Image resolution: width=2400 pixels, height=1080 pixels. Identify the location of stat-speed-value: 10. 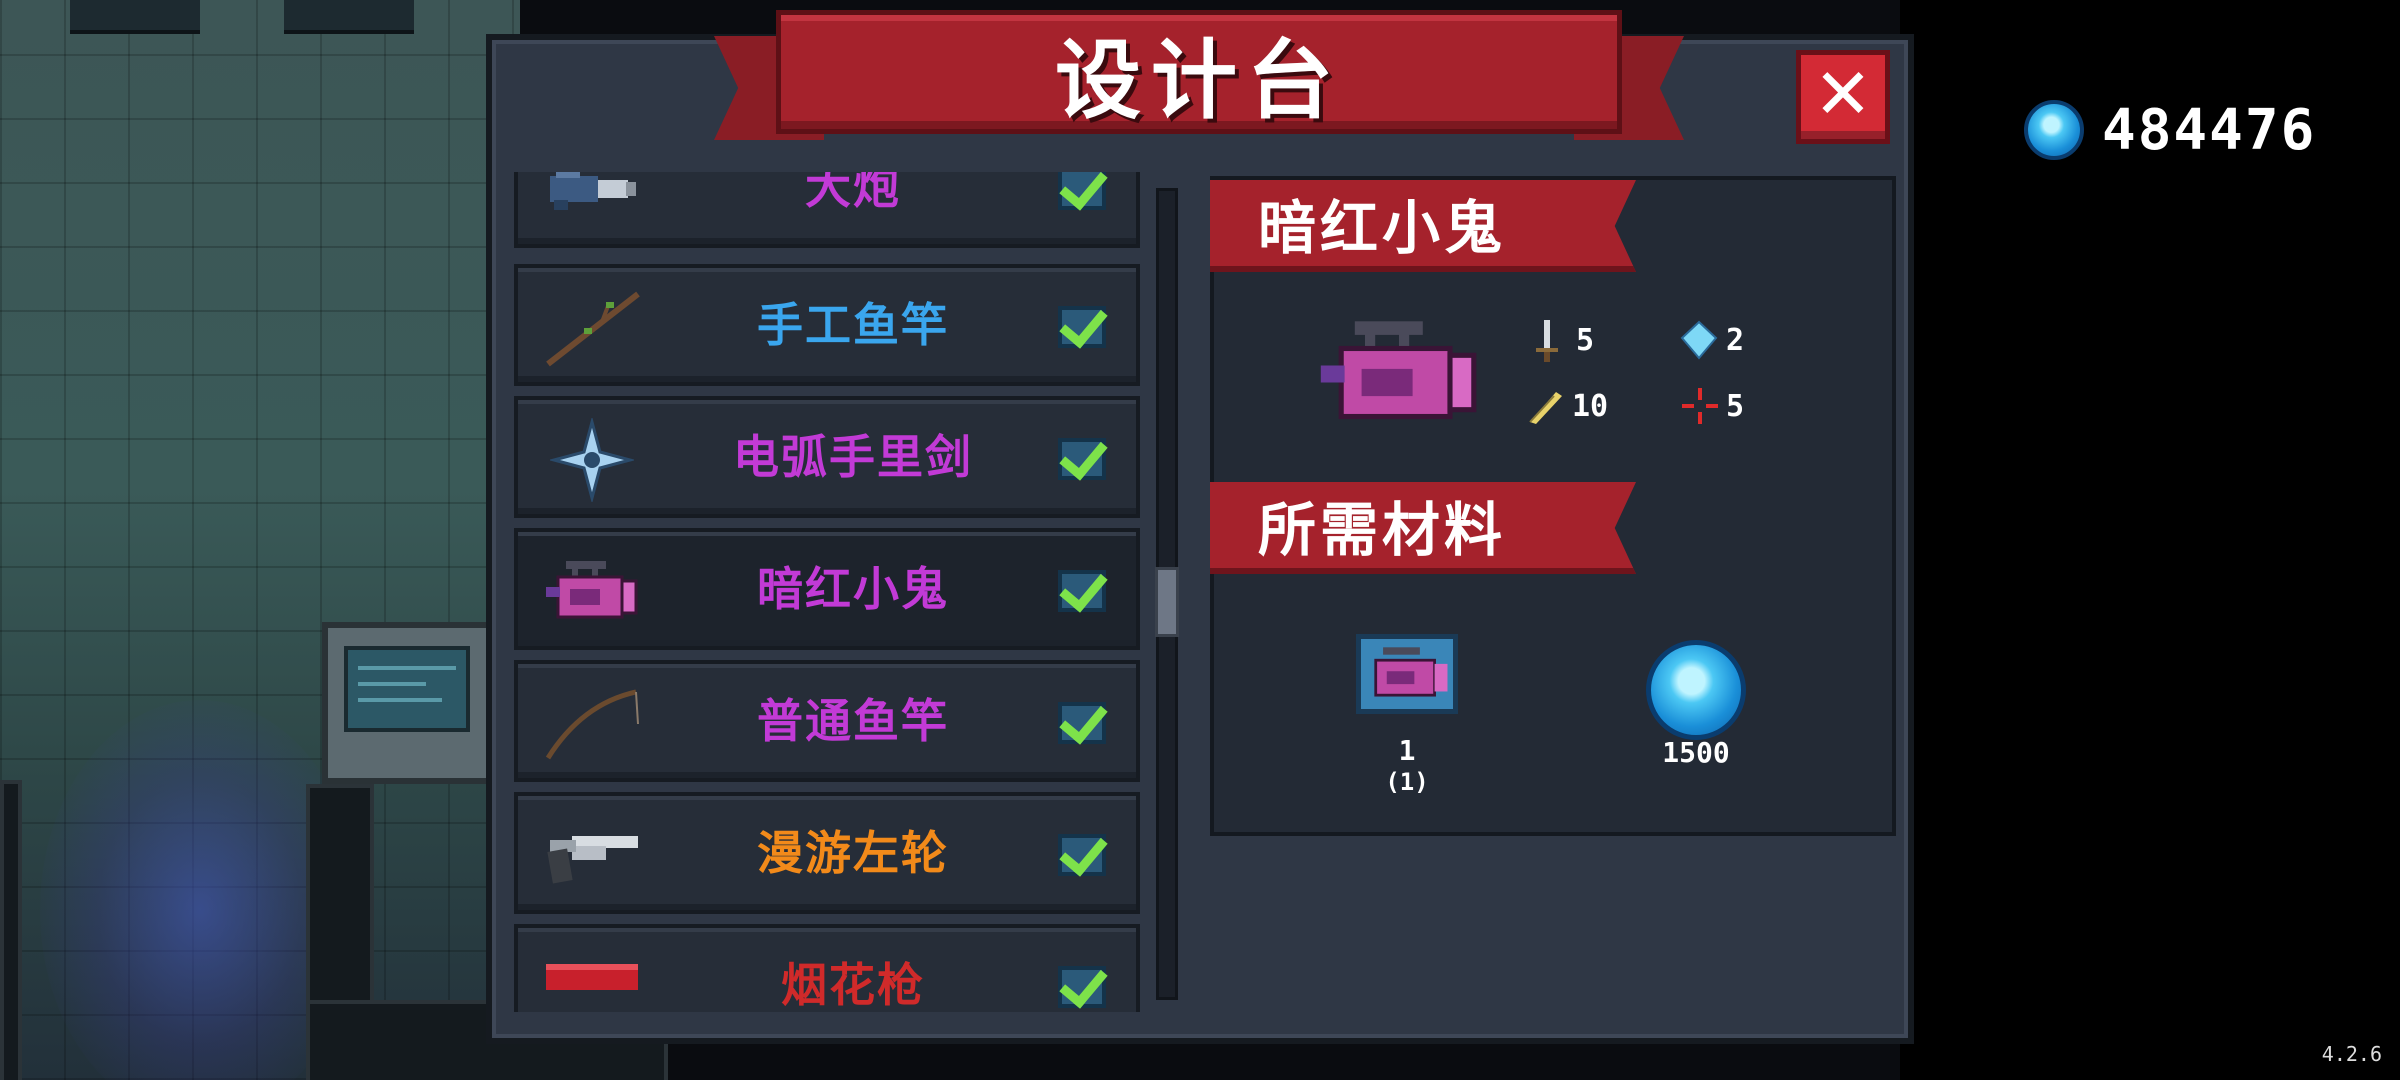
(1590, 406).